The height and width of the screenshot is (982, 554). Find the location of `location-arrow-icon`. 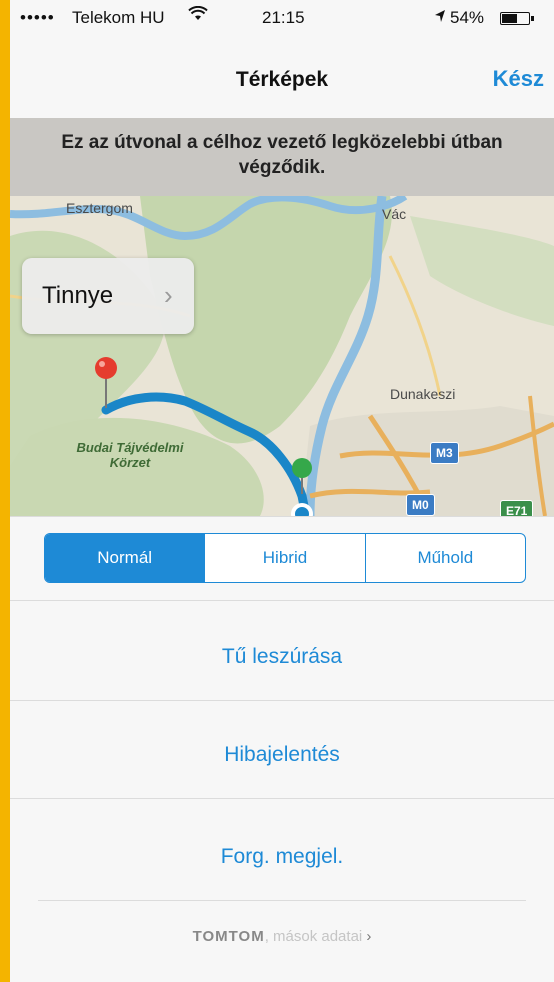

location-arrow-icon is located at coordinates (440, 18).